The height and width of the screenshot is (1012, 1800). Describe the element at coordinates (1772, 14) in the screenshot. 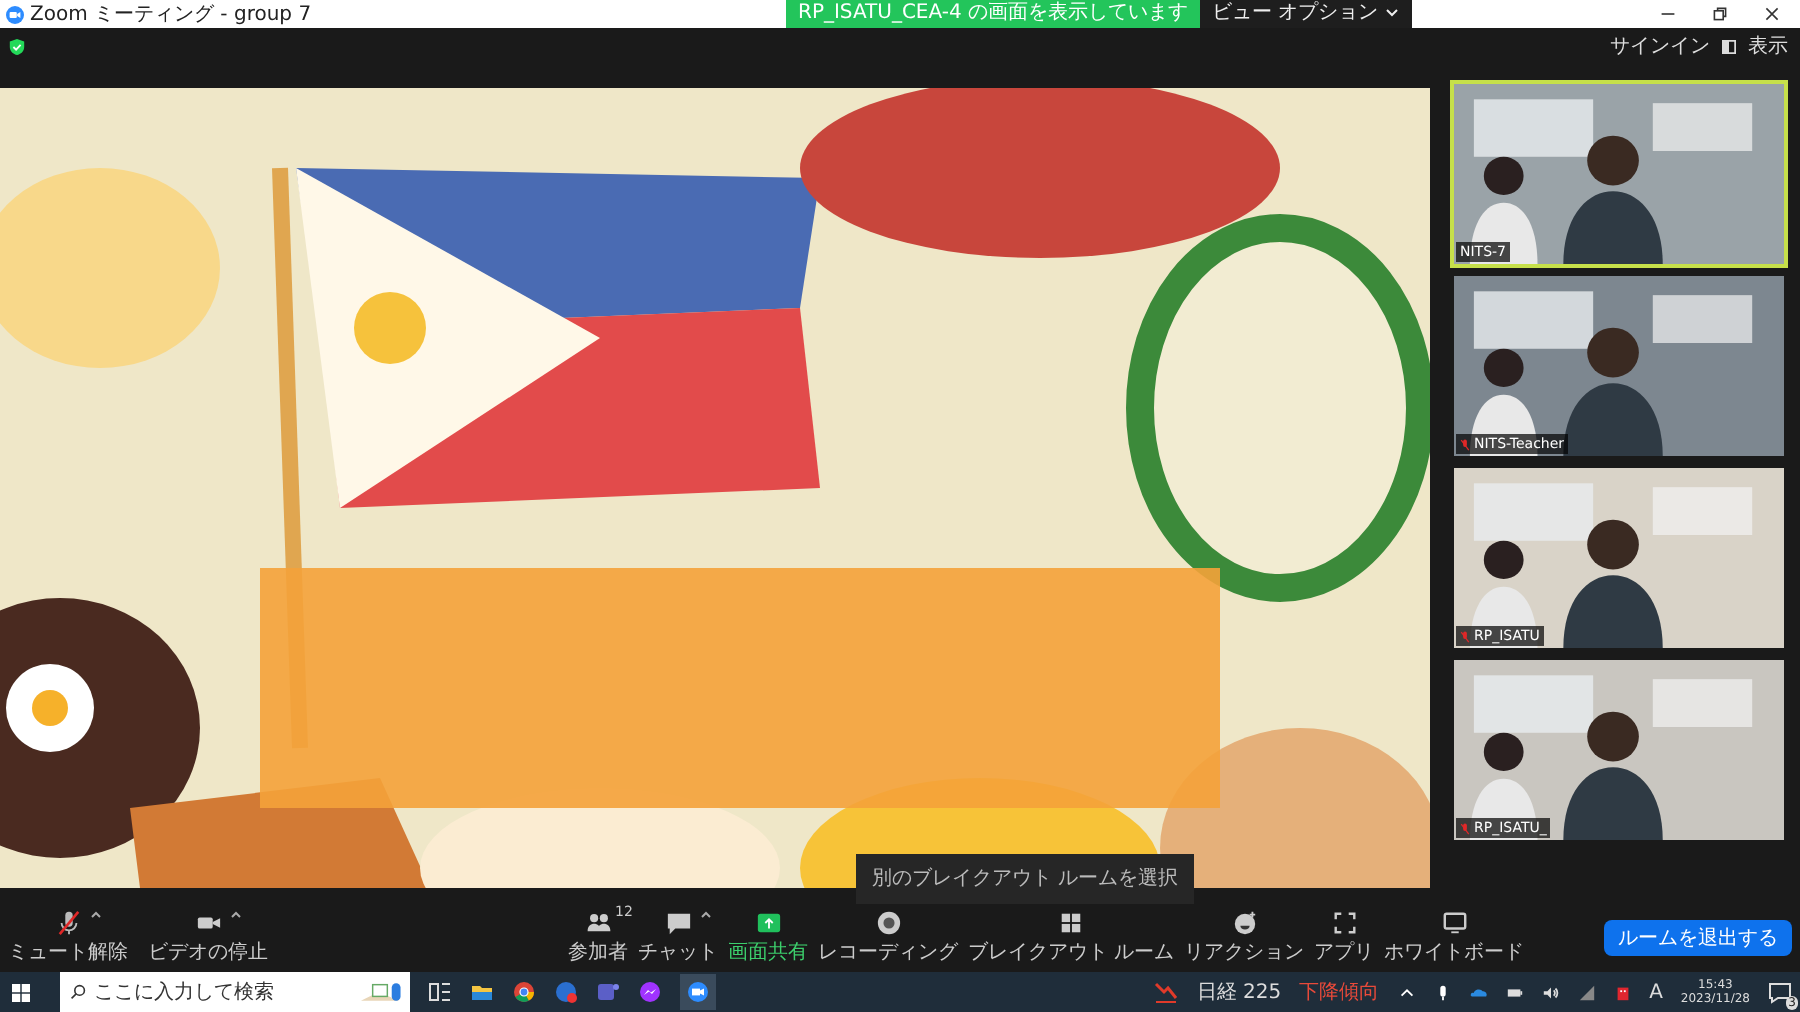

I see `close-icon` at that location.